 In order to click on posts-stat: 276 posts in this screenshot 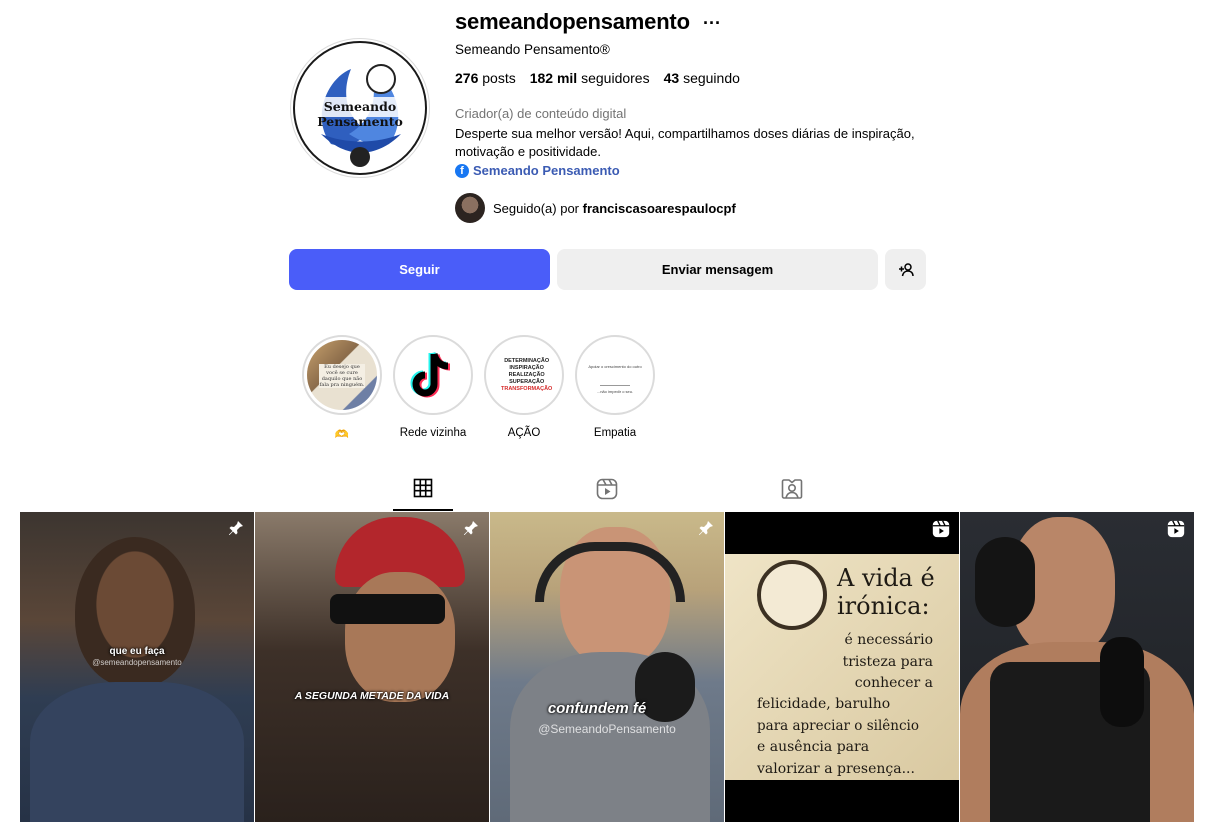, I will do `click(485, 78)`.